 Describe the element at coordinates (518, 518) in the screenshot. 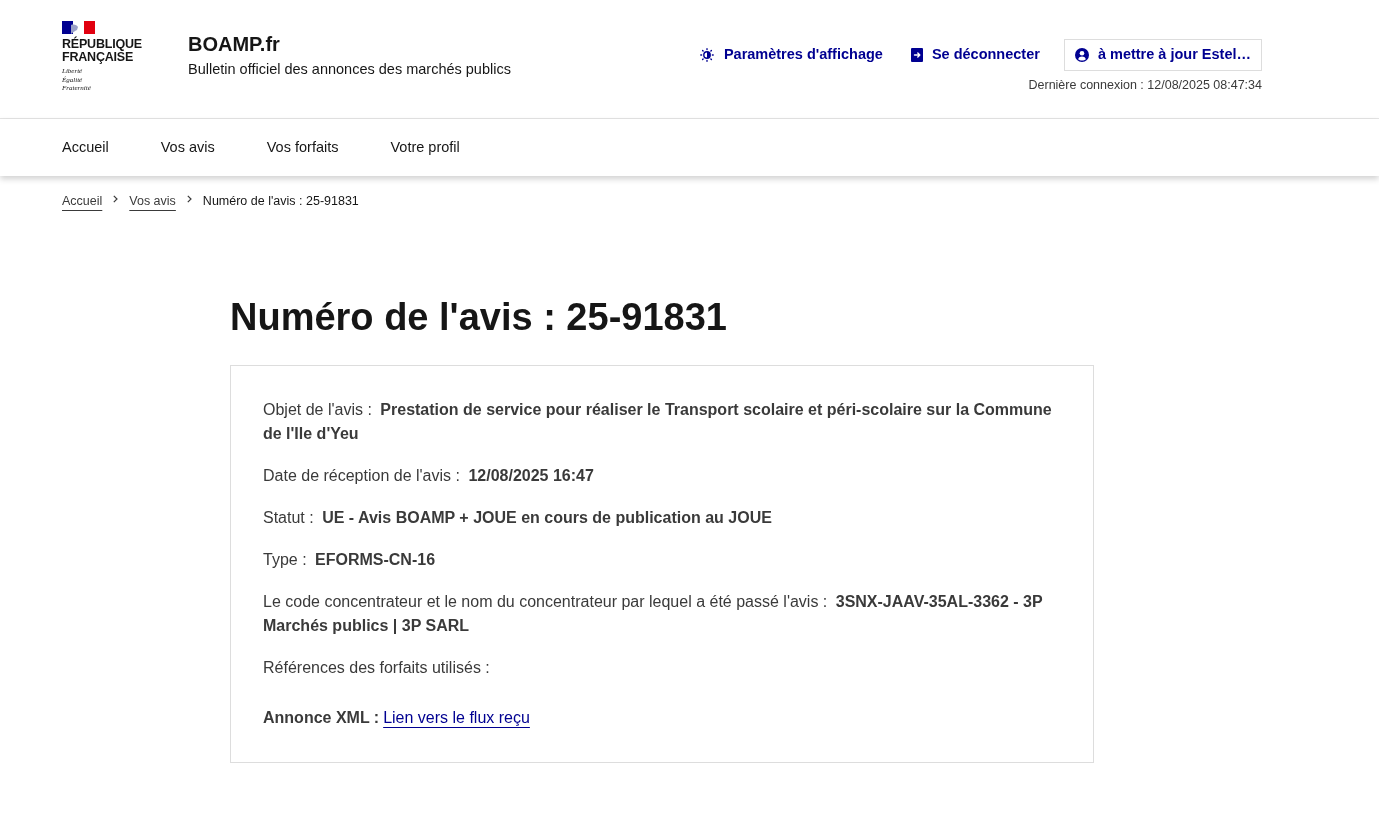

I see `detail-text: Statut : UE - Avis BOAMP + JOUE en cours de publication au JOUE` at that location.